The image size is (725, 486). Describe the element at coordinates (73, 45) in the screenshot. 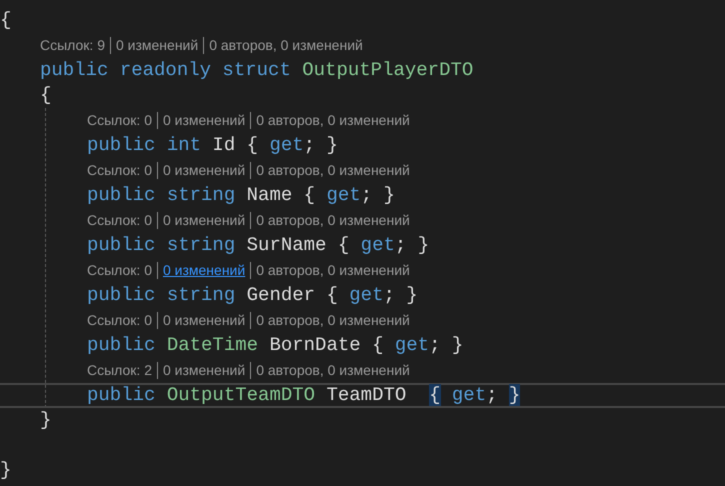

I see `reference-count: Ссылок: 9` at that location.